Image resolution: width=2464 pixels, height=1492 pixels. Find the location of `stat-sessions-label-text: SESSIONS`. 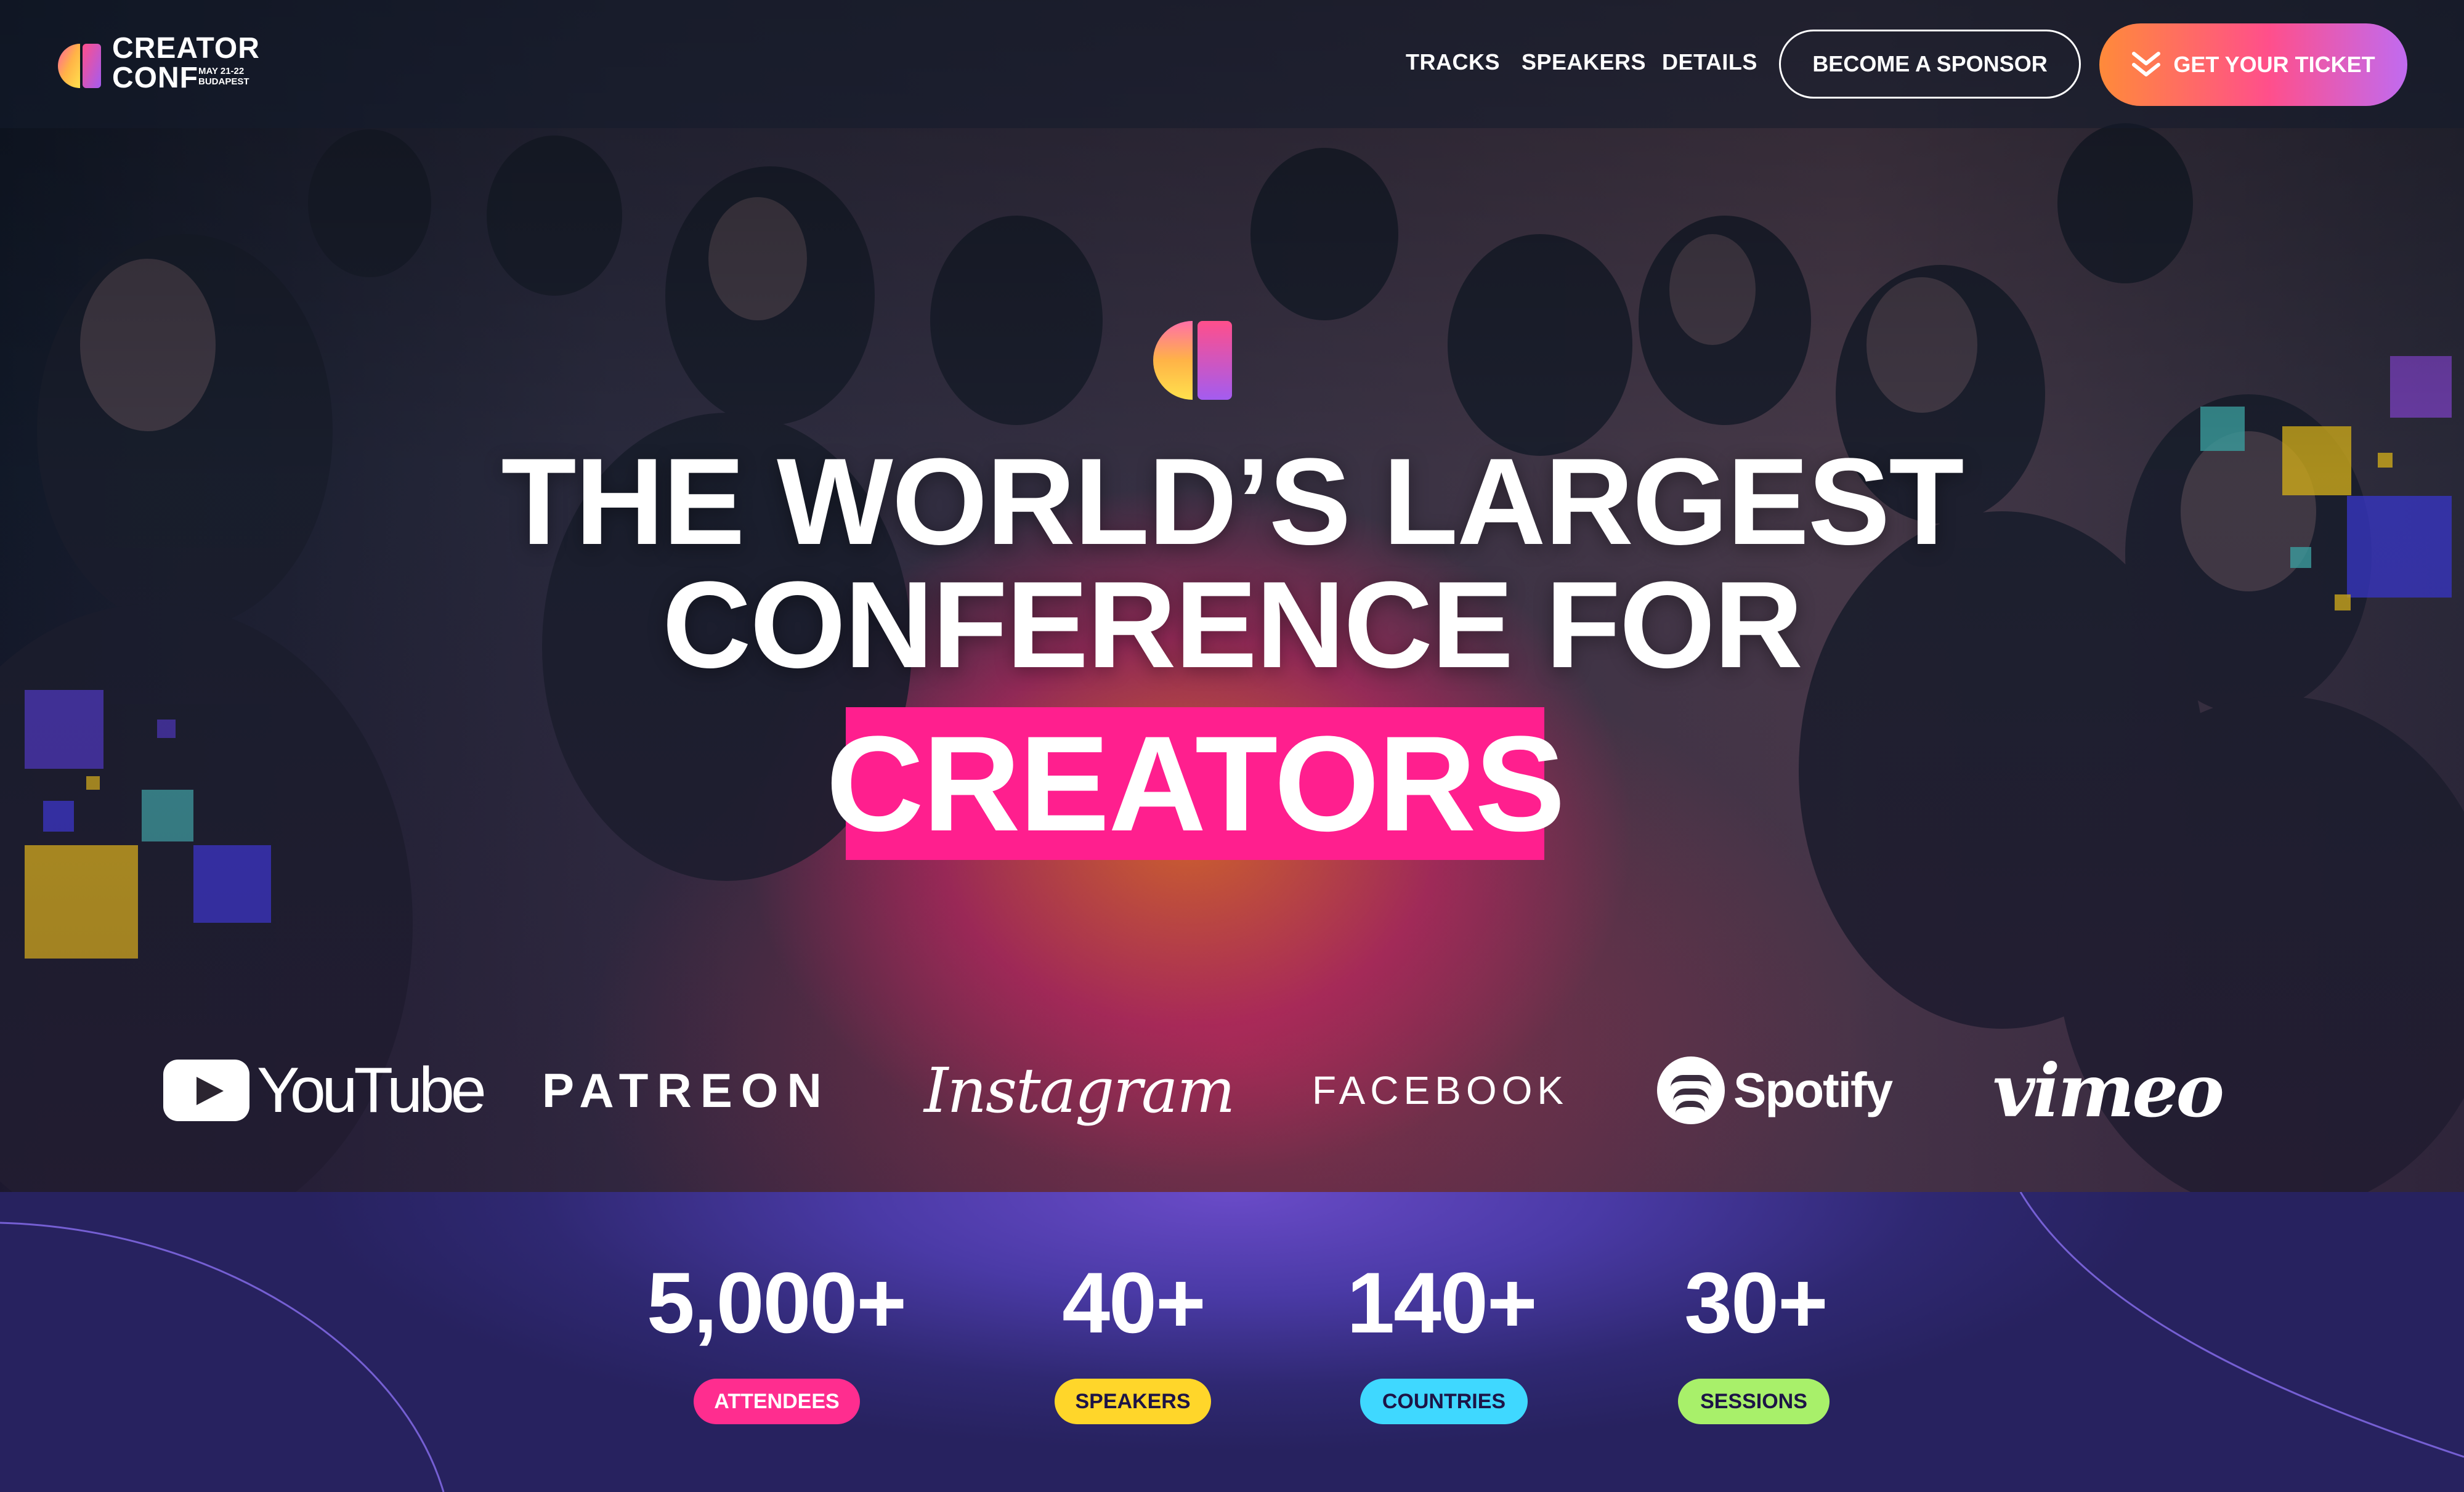

stat-sessions-label-text: SESSIONS is located at coordinates (1753, 1401).